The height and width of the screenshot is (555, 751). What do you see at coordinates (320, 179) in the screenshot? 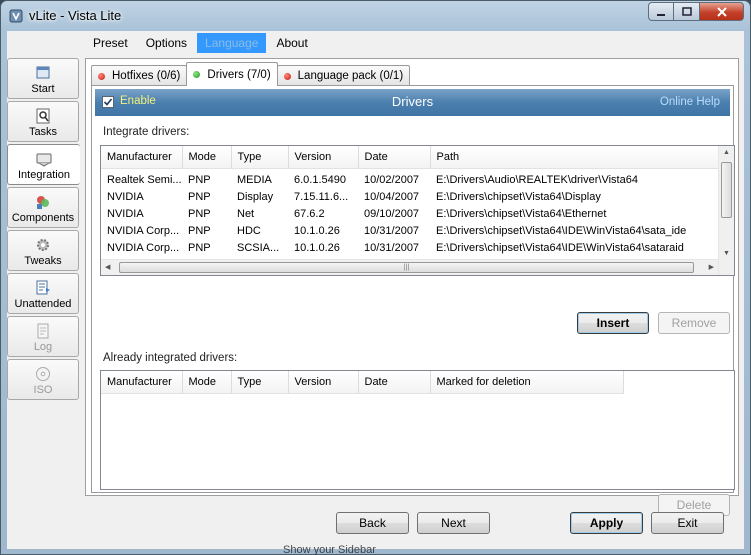
I see `cell-version: 6.0.1.5490` at bounding box center [320, 179].